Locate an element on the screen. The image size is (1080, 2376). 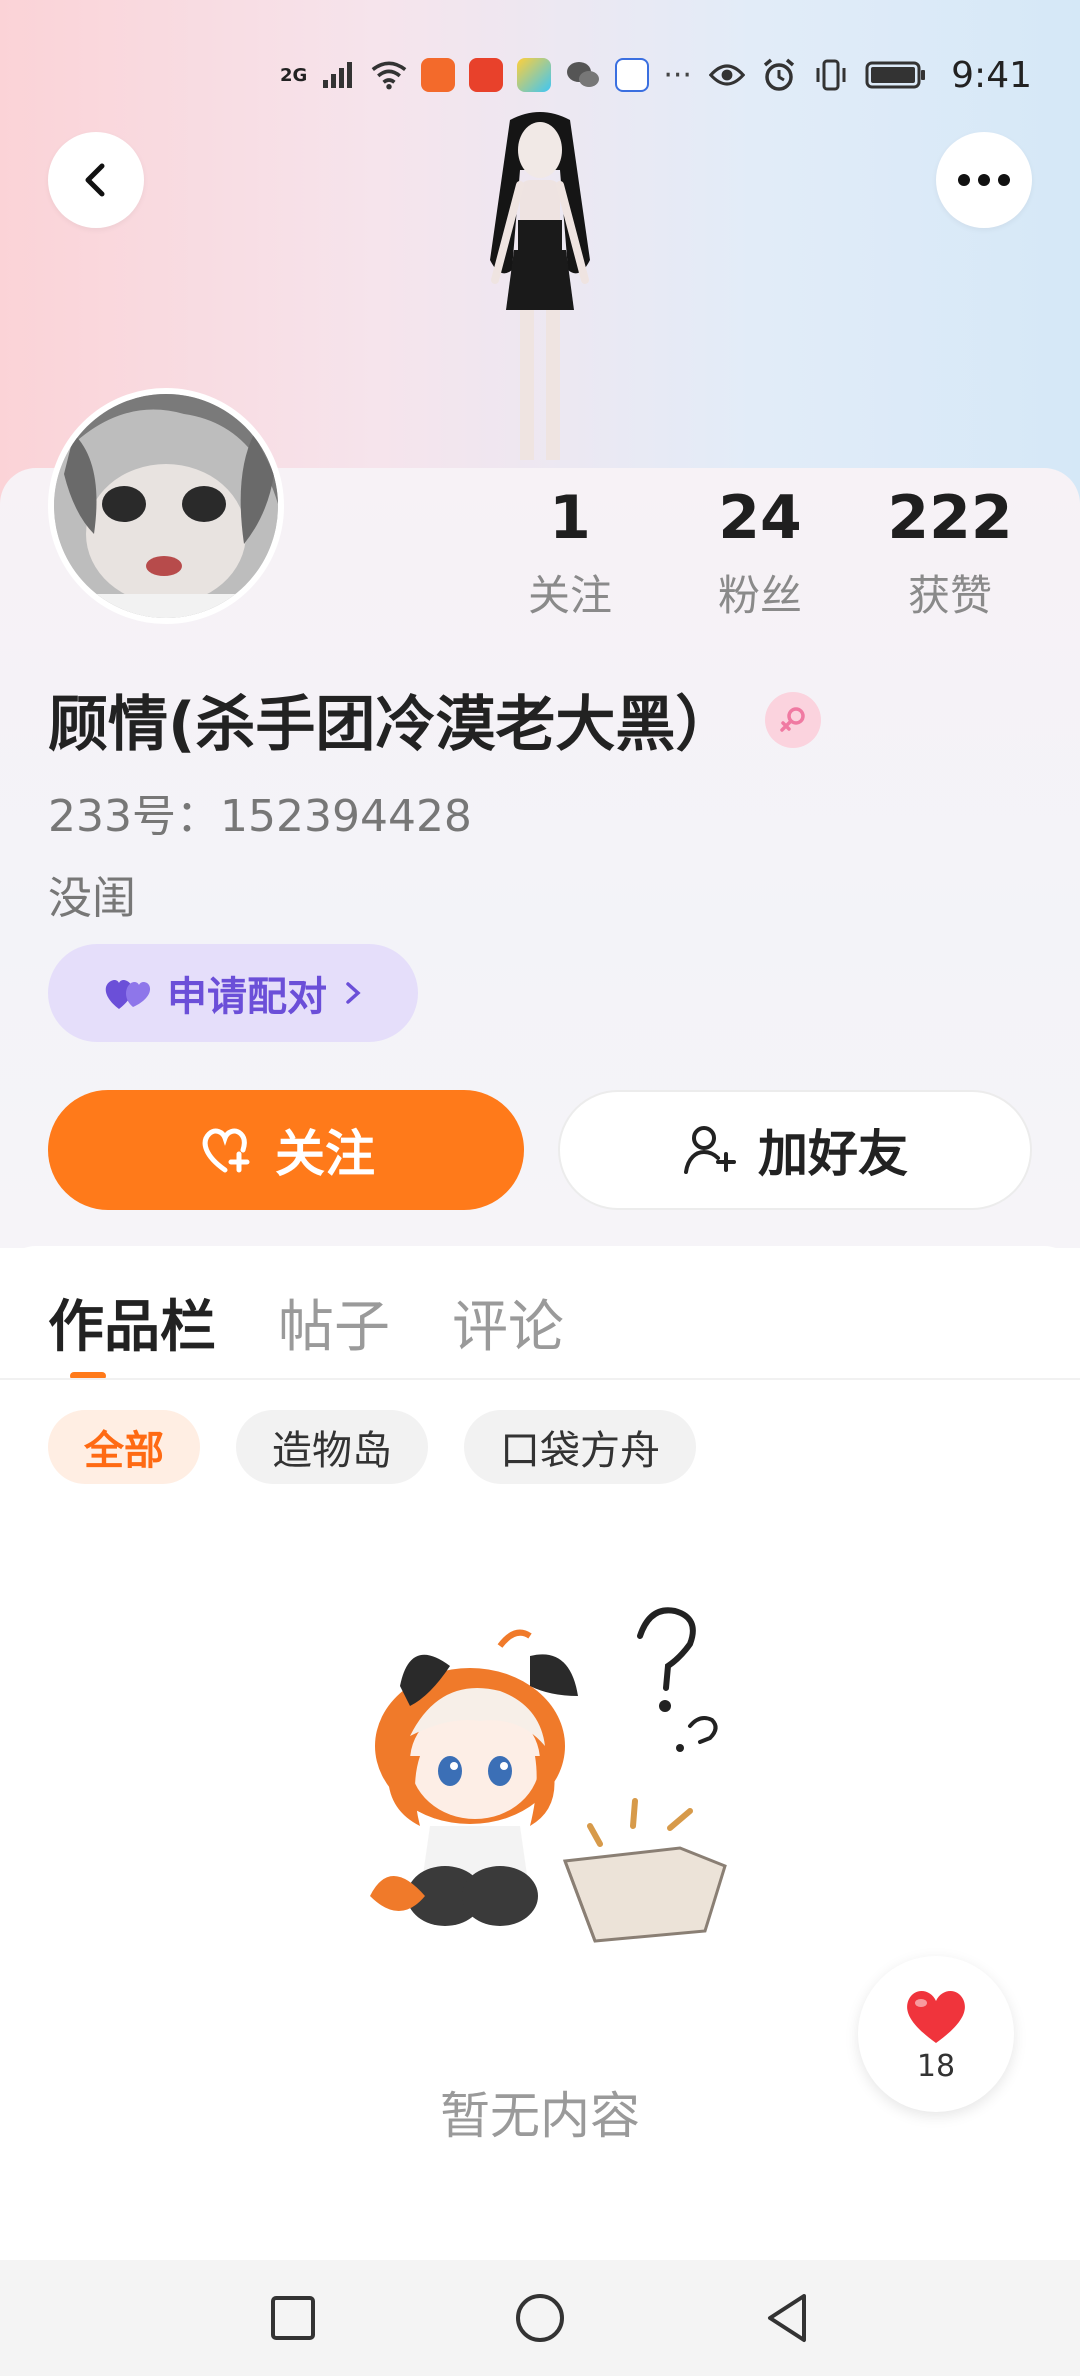
stat-likes: 222 获赞 is located at coordinates (950, 552).